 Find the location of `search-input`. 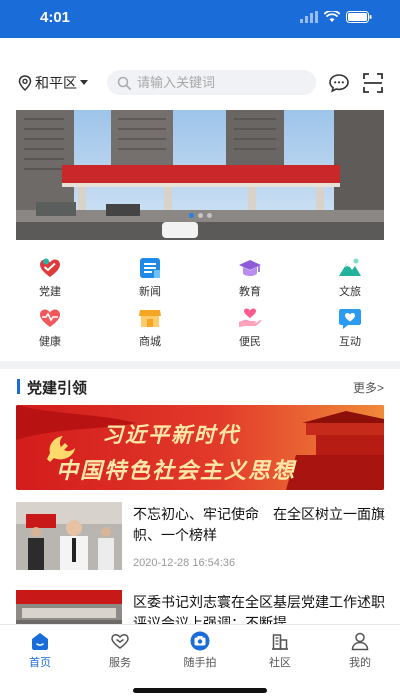

search-input is located at coordinates (217, 82).